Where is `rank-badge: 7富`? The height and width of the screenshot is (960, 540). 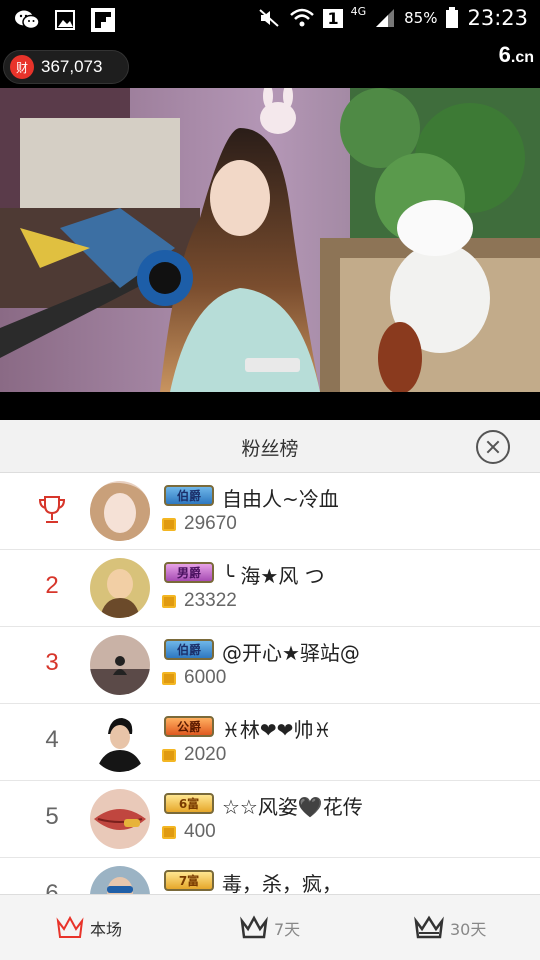
rank-badge: 7富 is located at coordinates (189, 880).